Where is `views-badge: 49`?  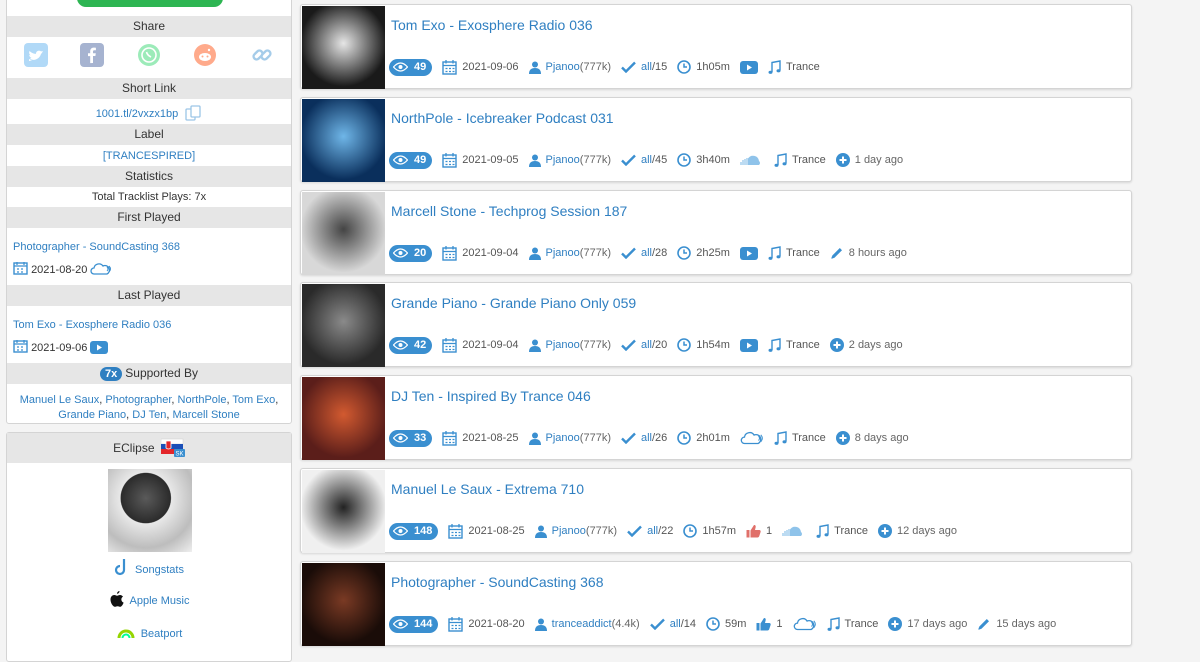
views-badge: 49 is located at coordinates (411, 67).